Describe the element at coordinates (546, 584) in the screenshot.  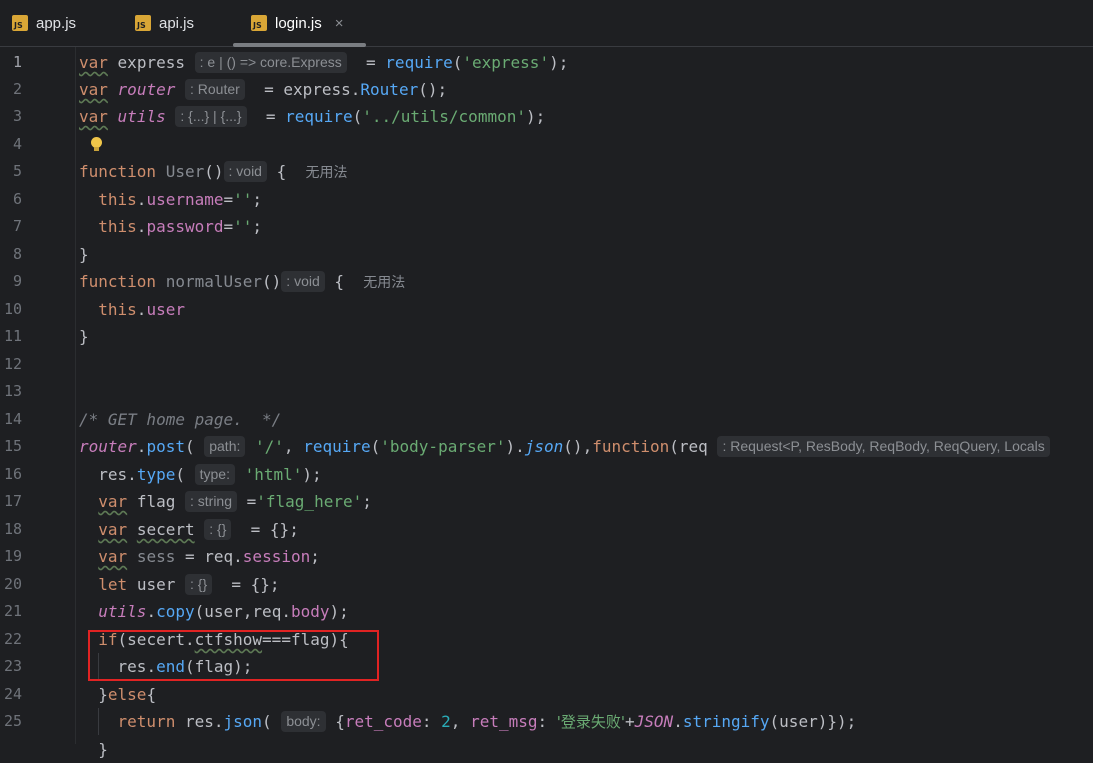
I see `code-line: 20 let user : {} = {};` at that location.